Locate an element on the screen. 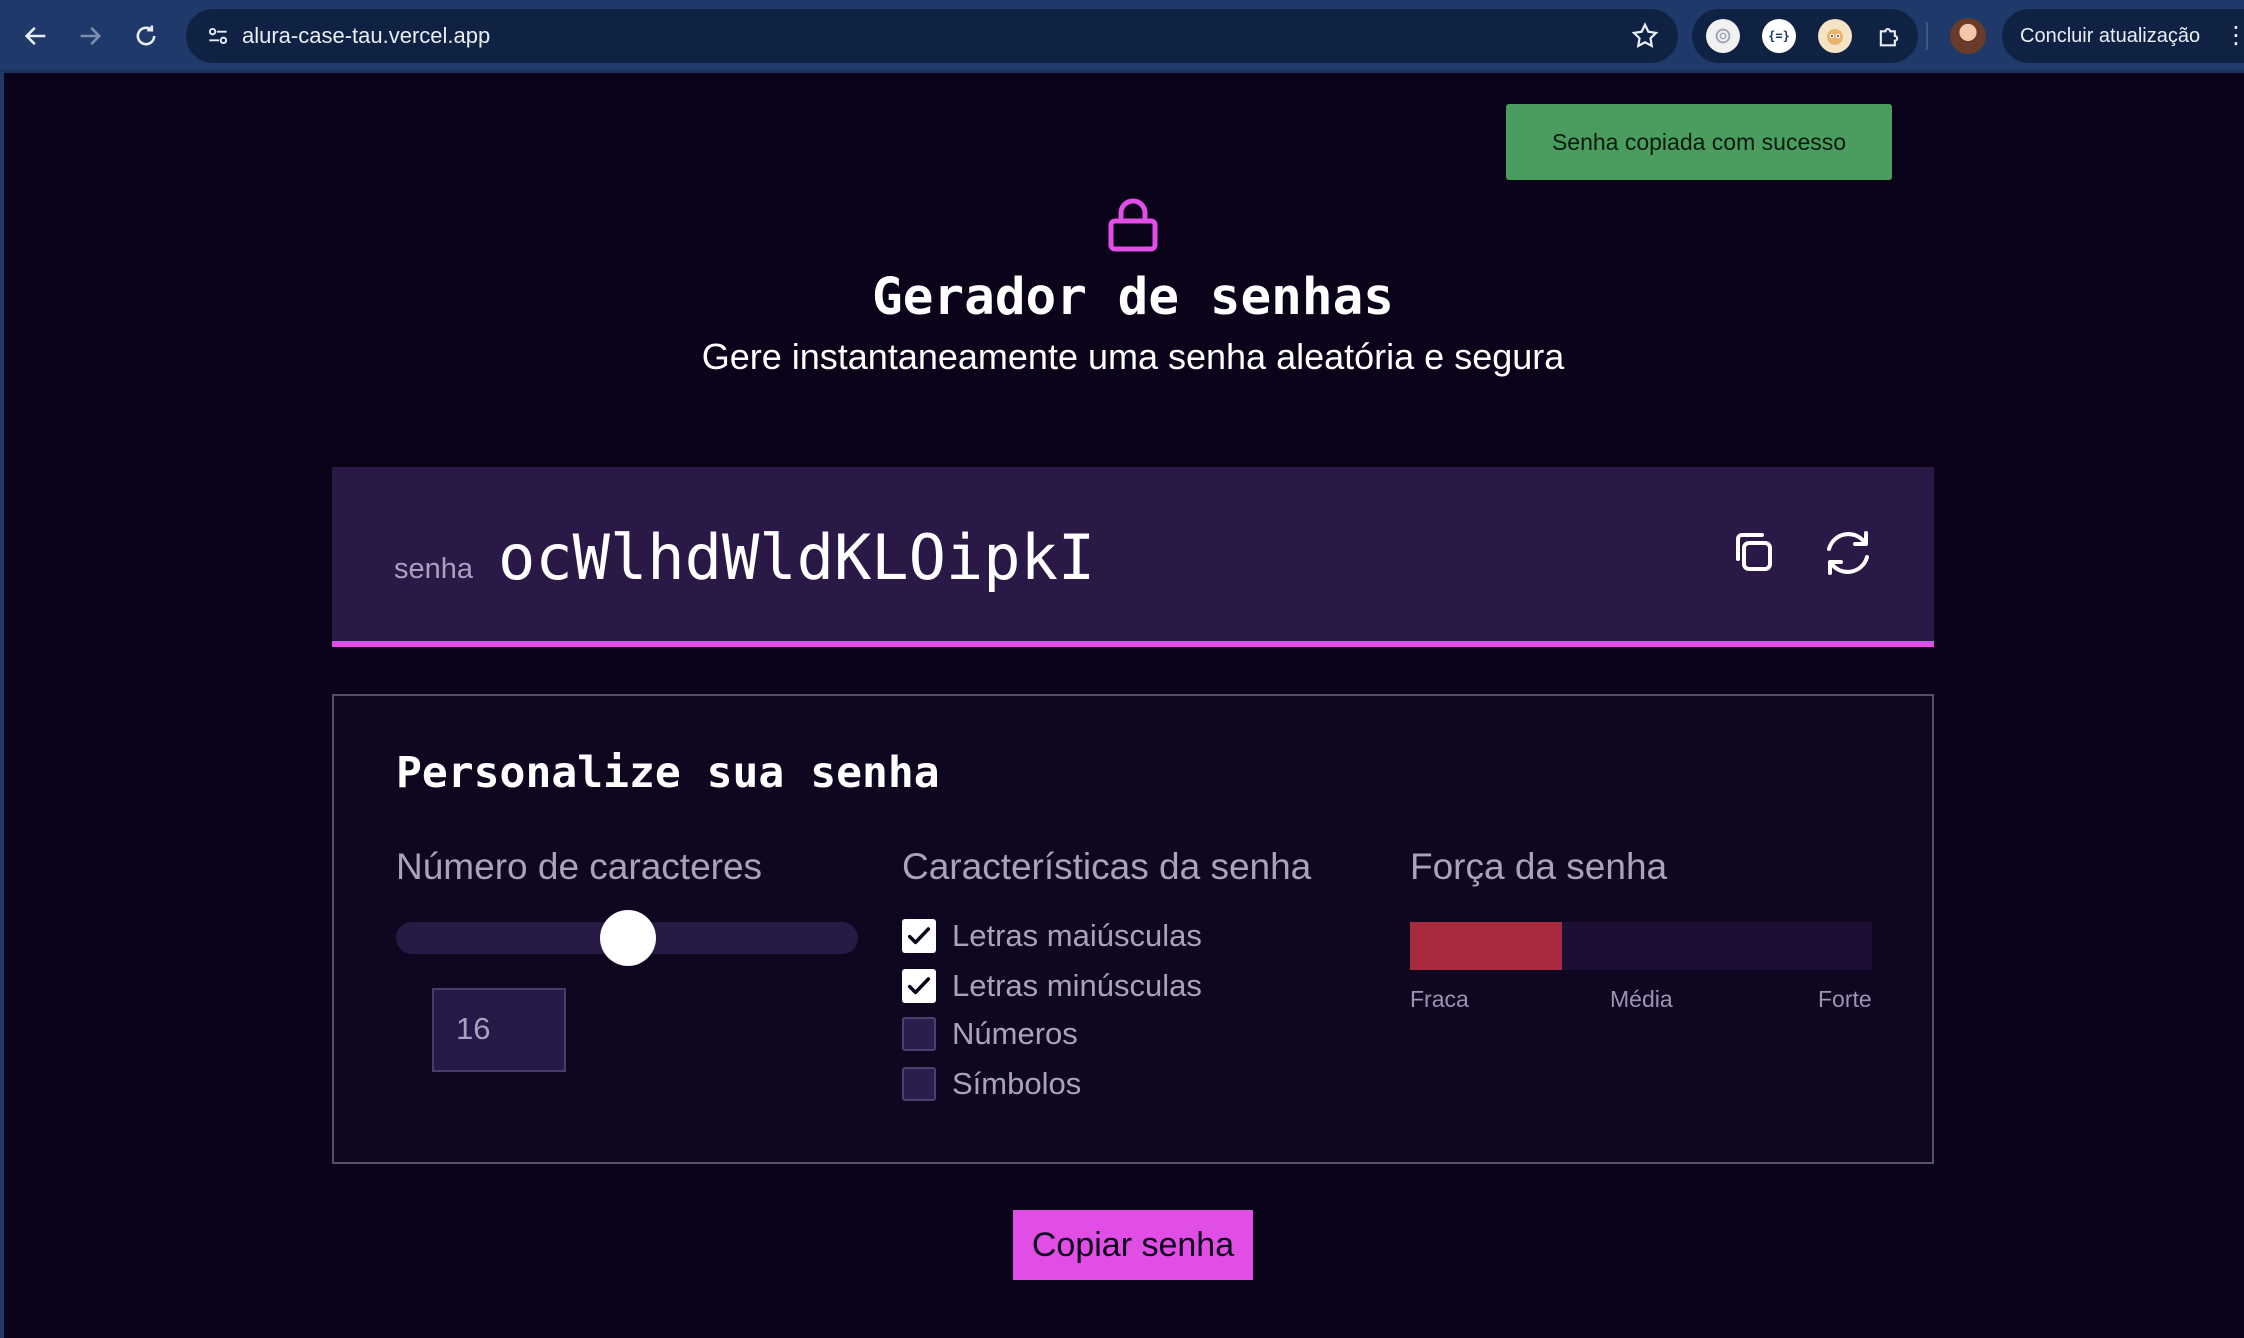  site-info-icon is located at coordinates (218, 36).